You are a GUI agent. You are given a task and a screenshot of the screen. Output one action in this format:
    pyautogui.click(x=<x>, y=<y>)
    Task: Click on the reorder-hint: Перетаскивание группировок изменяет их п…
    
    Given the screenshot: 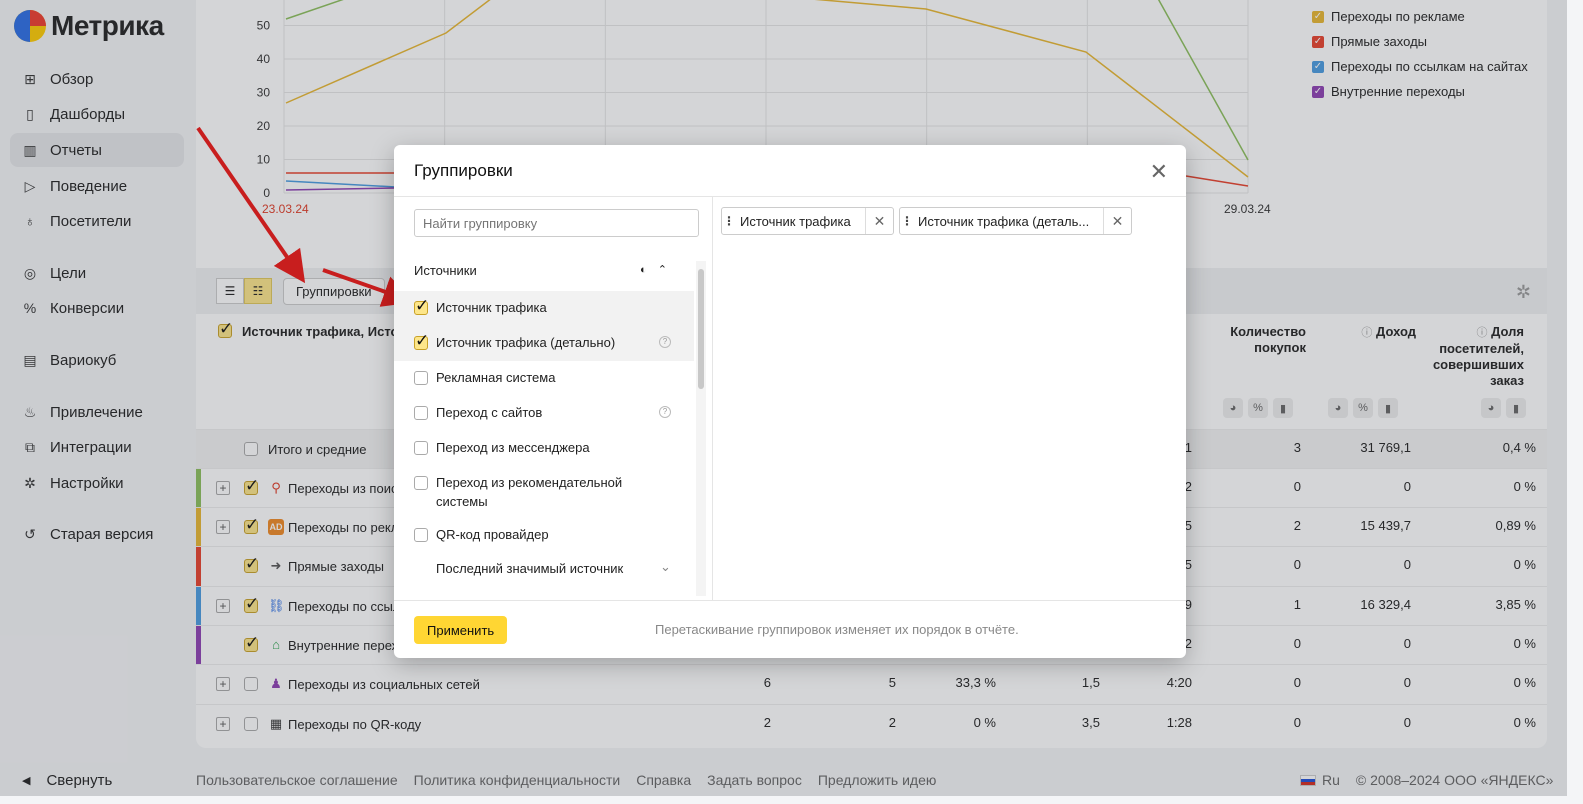 What is the action you would take?
    pyautogui.click(x=837, y=629)
    